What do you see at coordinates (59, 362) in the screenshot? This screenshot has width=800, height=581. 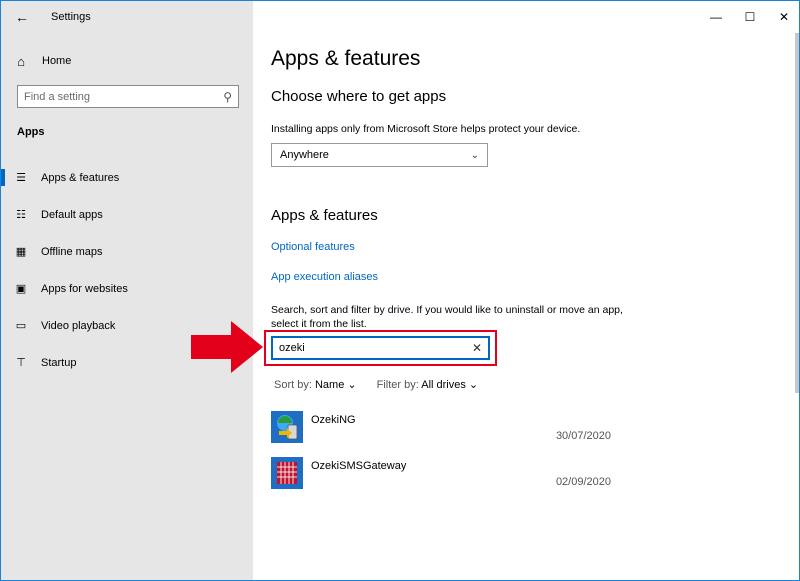 I see `sidebar-item-label: Startup` at bounding box center [59, 362].